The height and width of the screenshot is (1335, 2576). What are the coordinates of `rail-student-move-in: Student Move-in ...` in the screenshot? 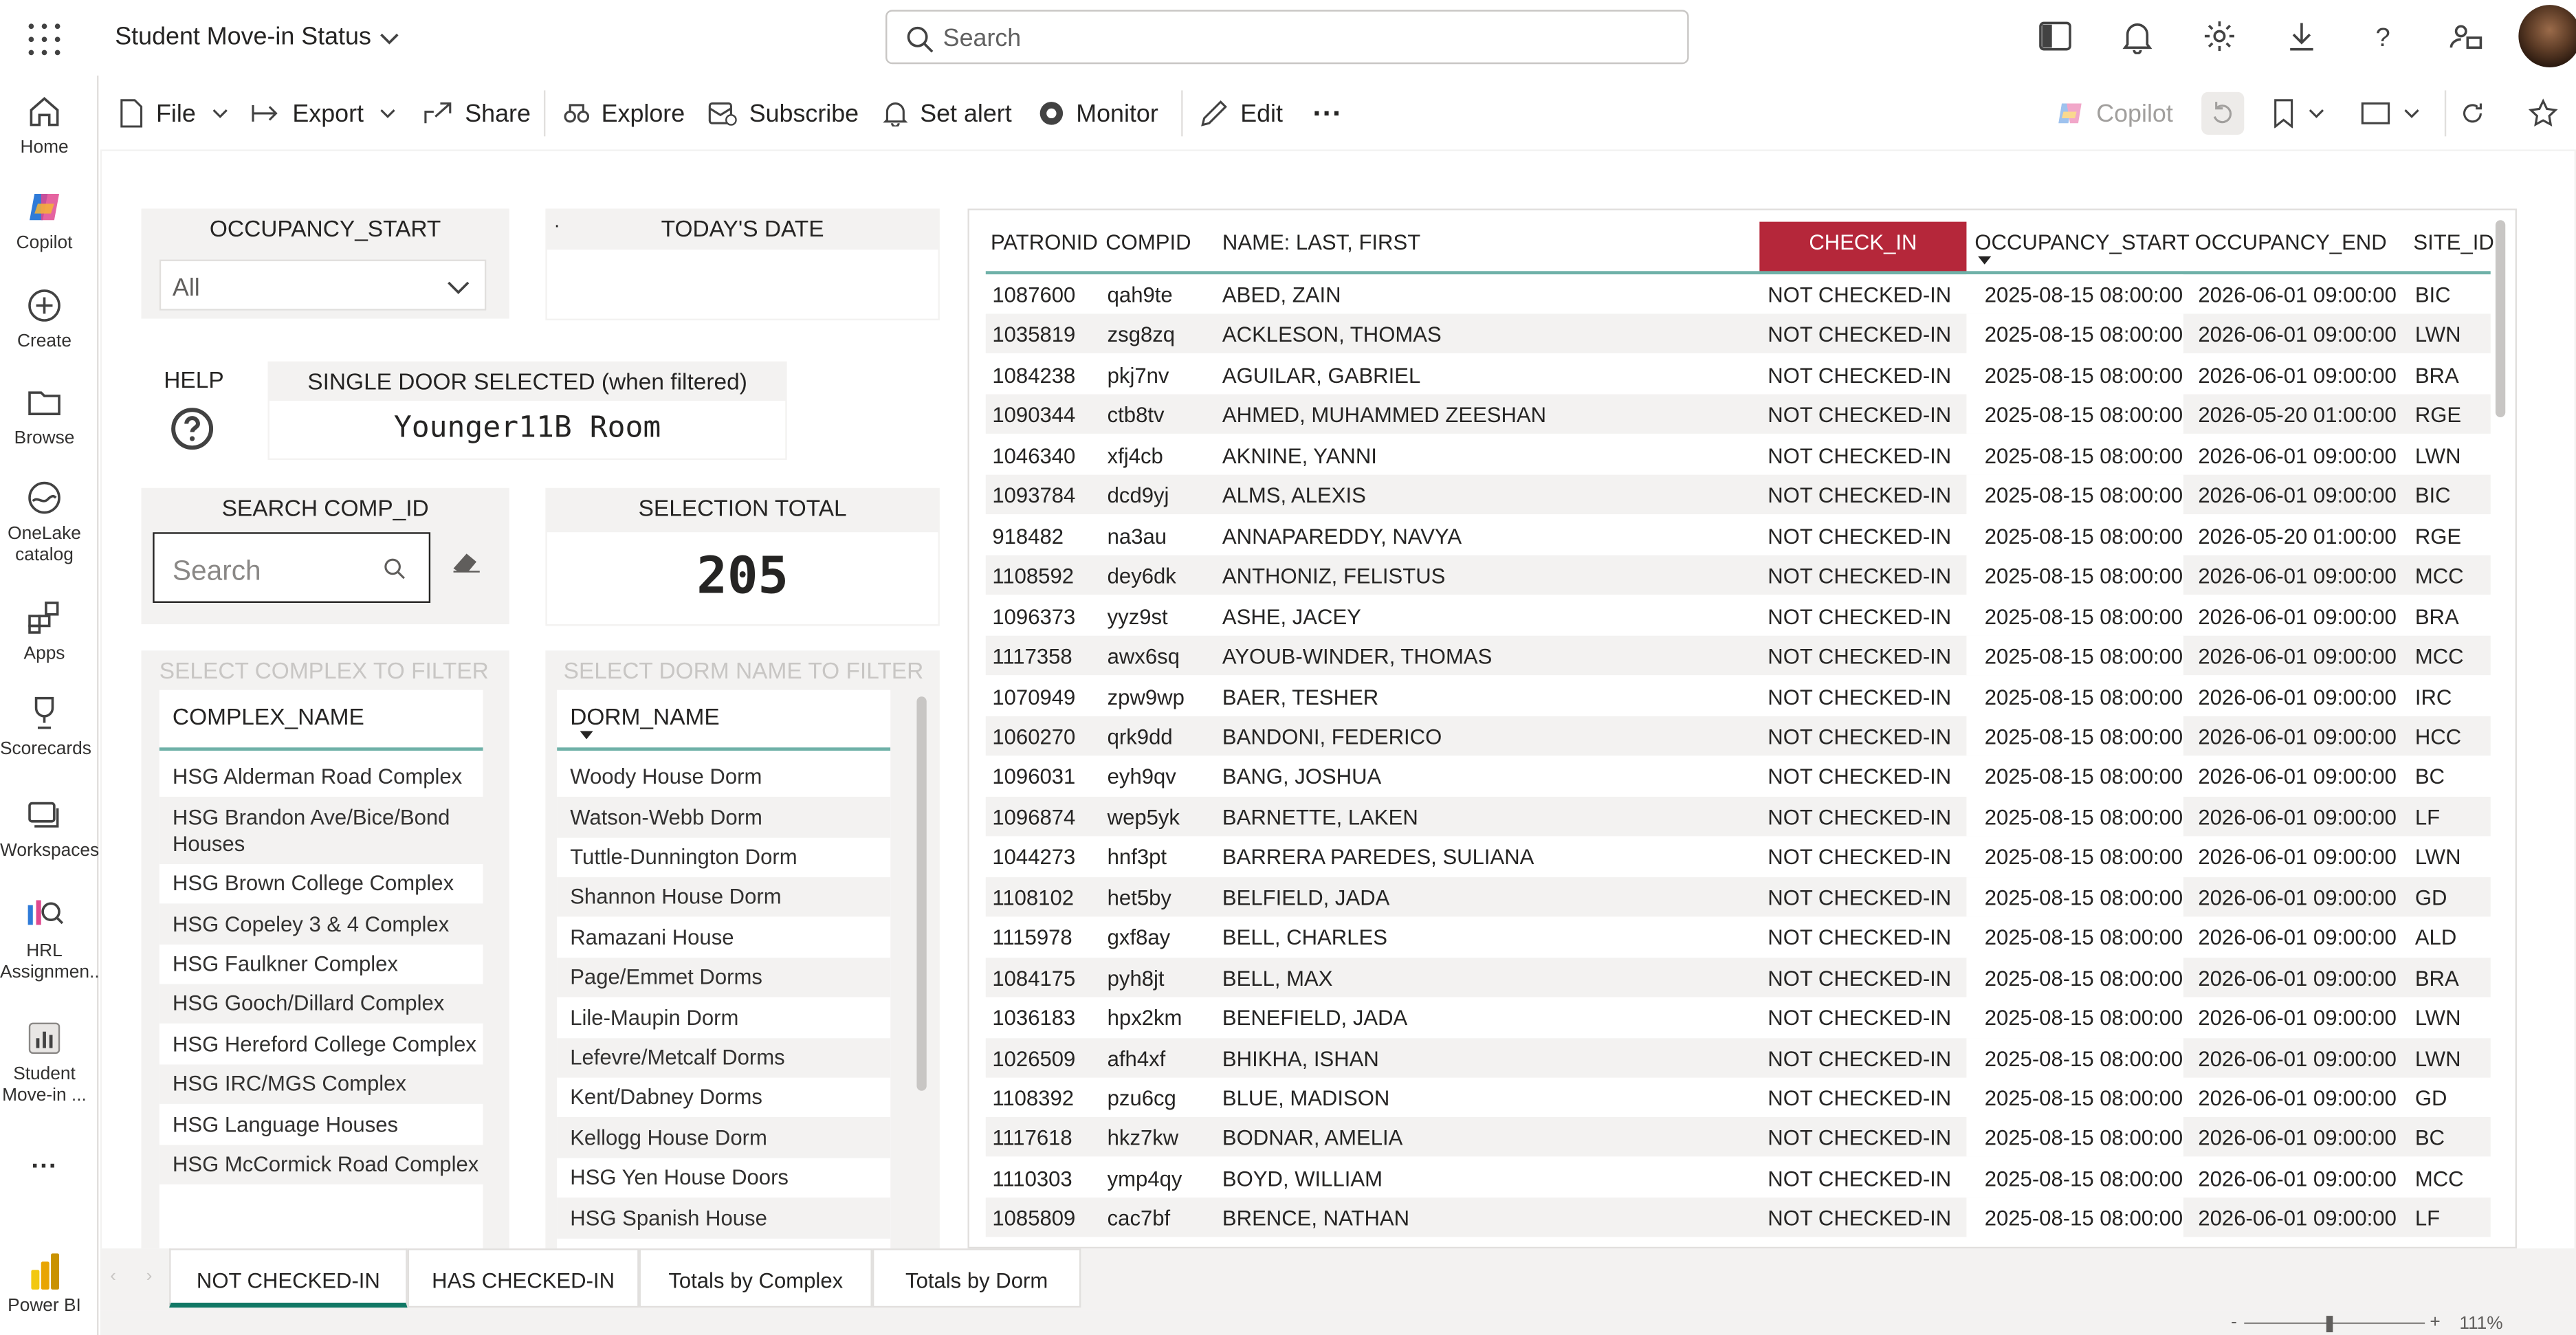 It's located at (44, 1063).